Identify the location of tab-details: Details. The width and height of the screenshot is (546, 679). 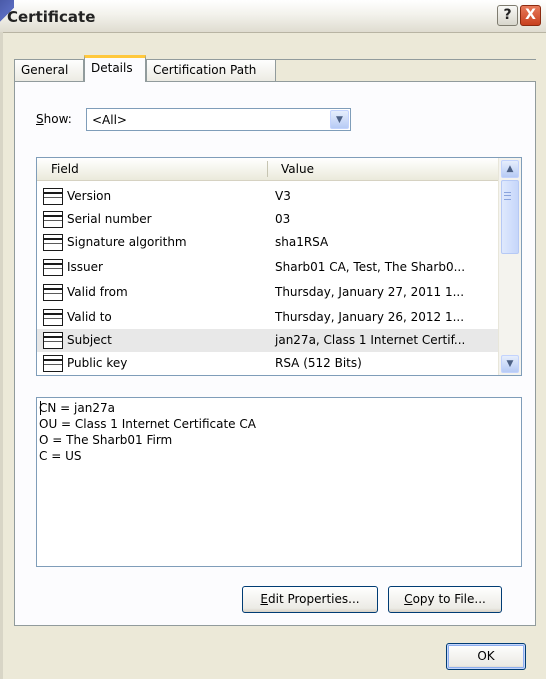
(115, 68).